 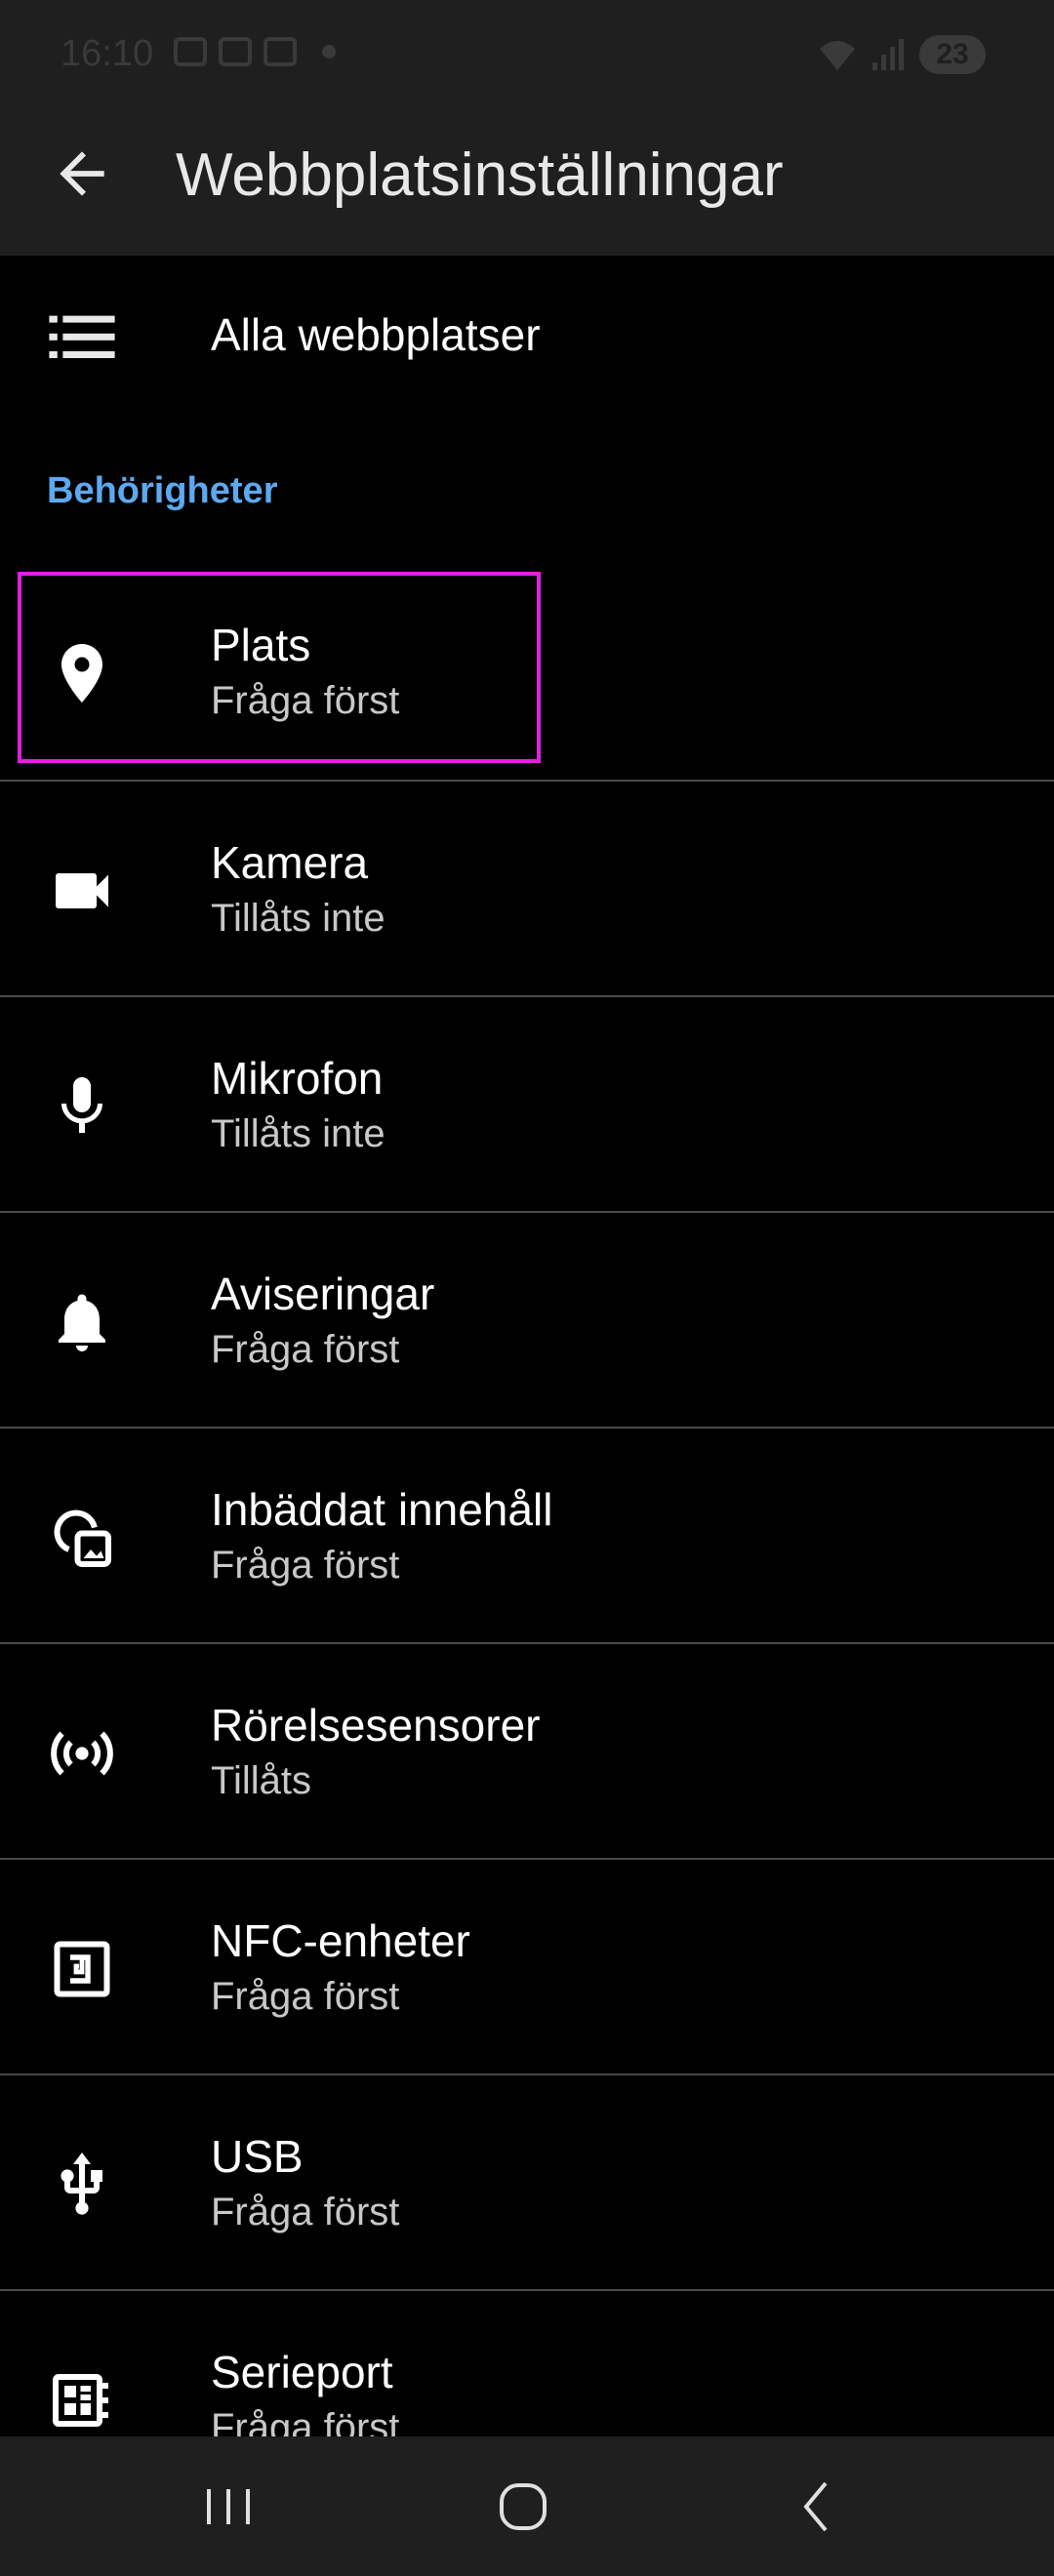 What do you see at coordinates (302, 2372) in the screenshot?
I see `permission-title: Serieport` at bounding box center [302, 2372].